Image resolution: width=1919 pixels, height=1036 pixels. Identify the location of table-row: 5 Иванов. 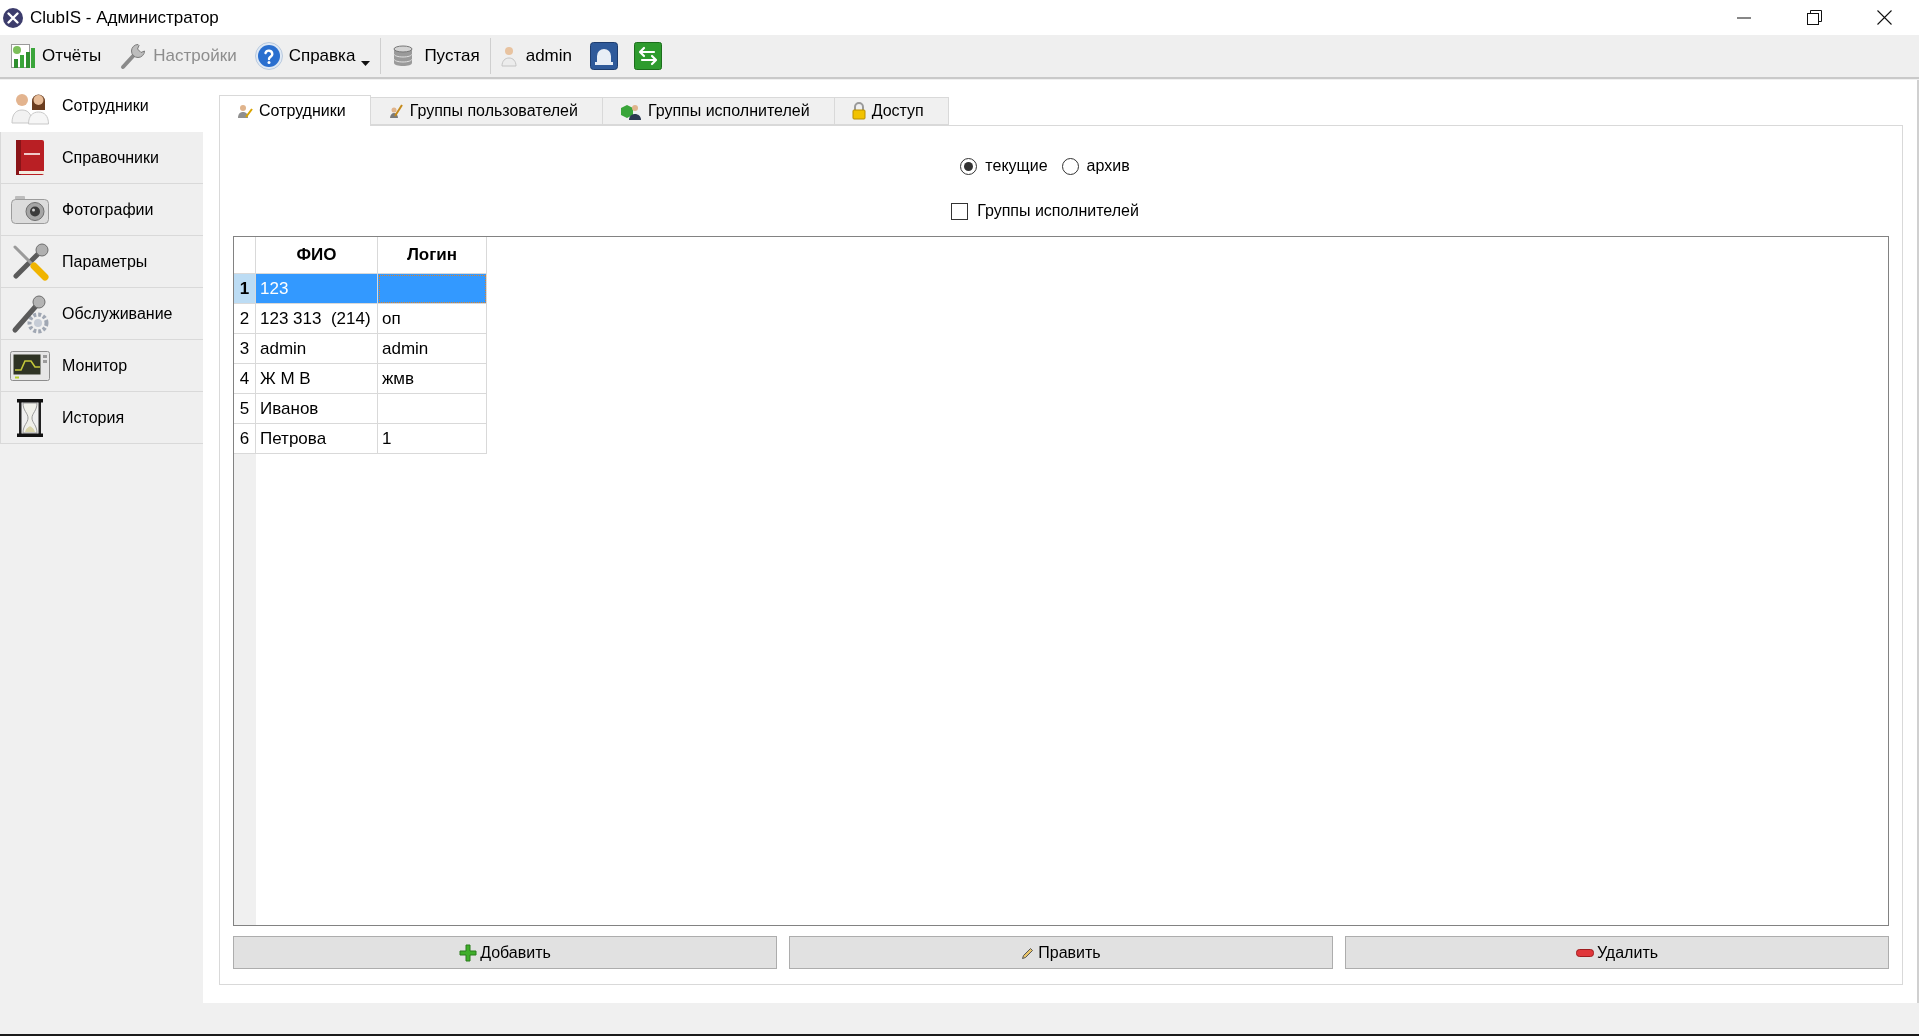
(360, 409).